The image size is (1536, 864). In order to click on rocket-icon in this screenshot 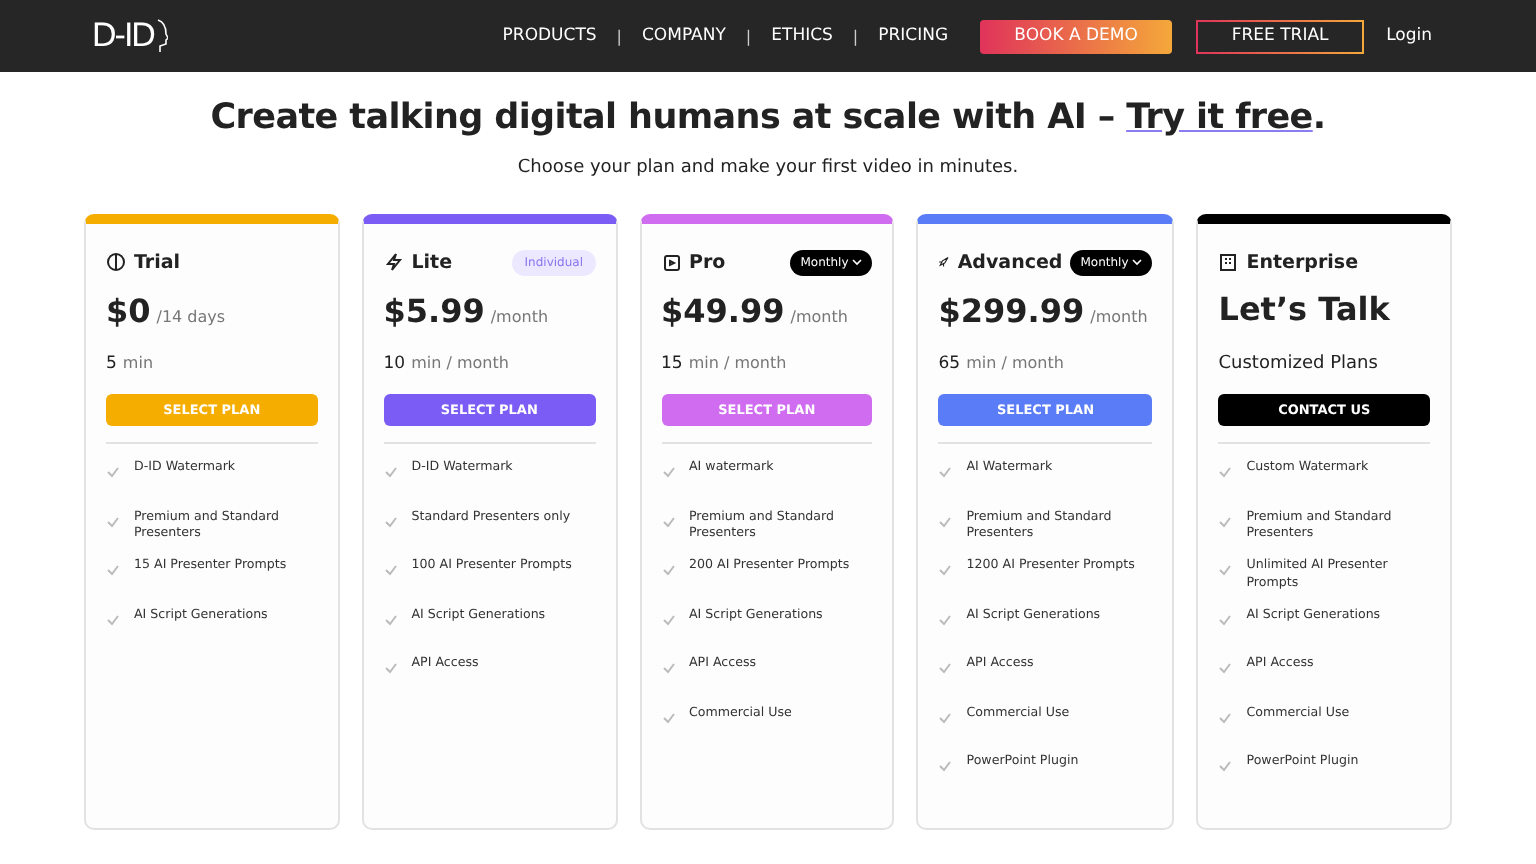, I will do `click(944, 262)`.